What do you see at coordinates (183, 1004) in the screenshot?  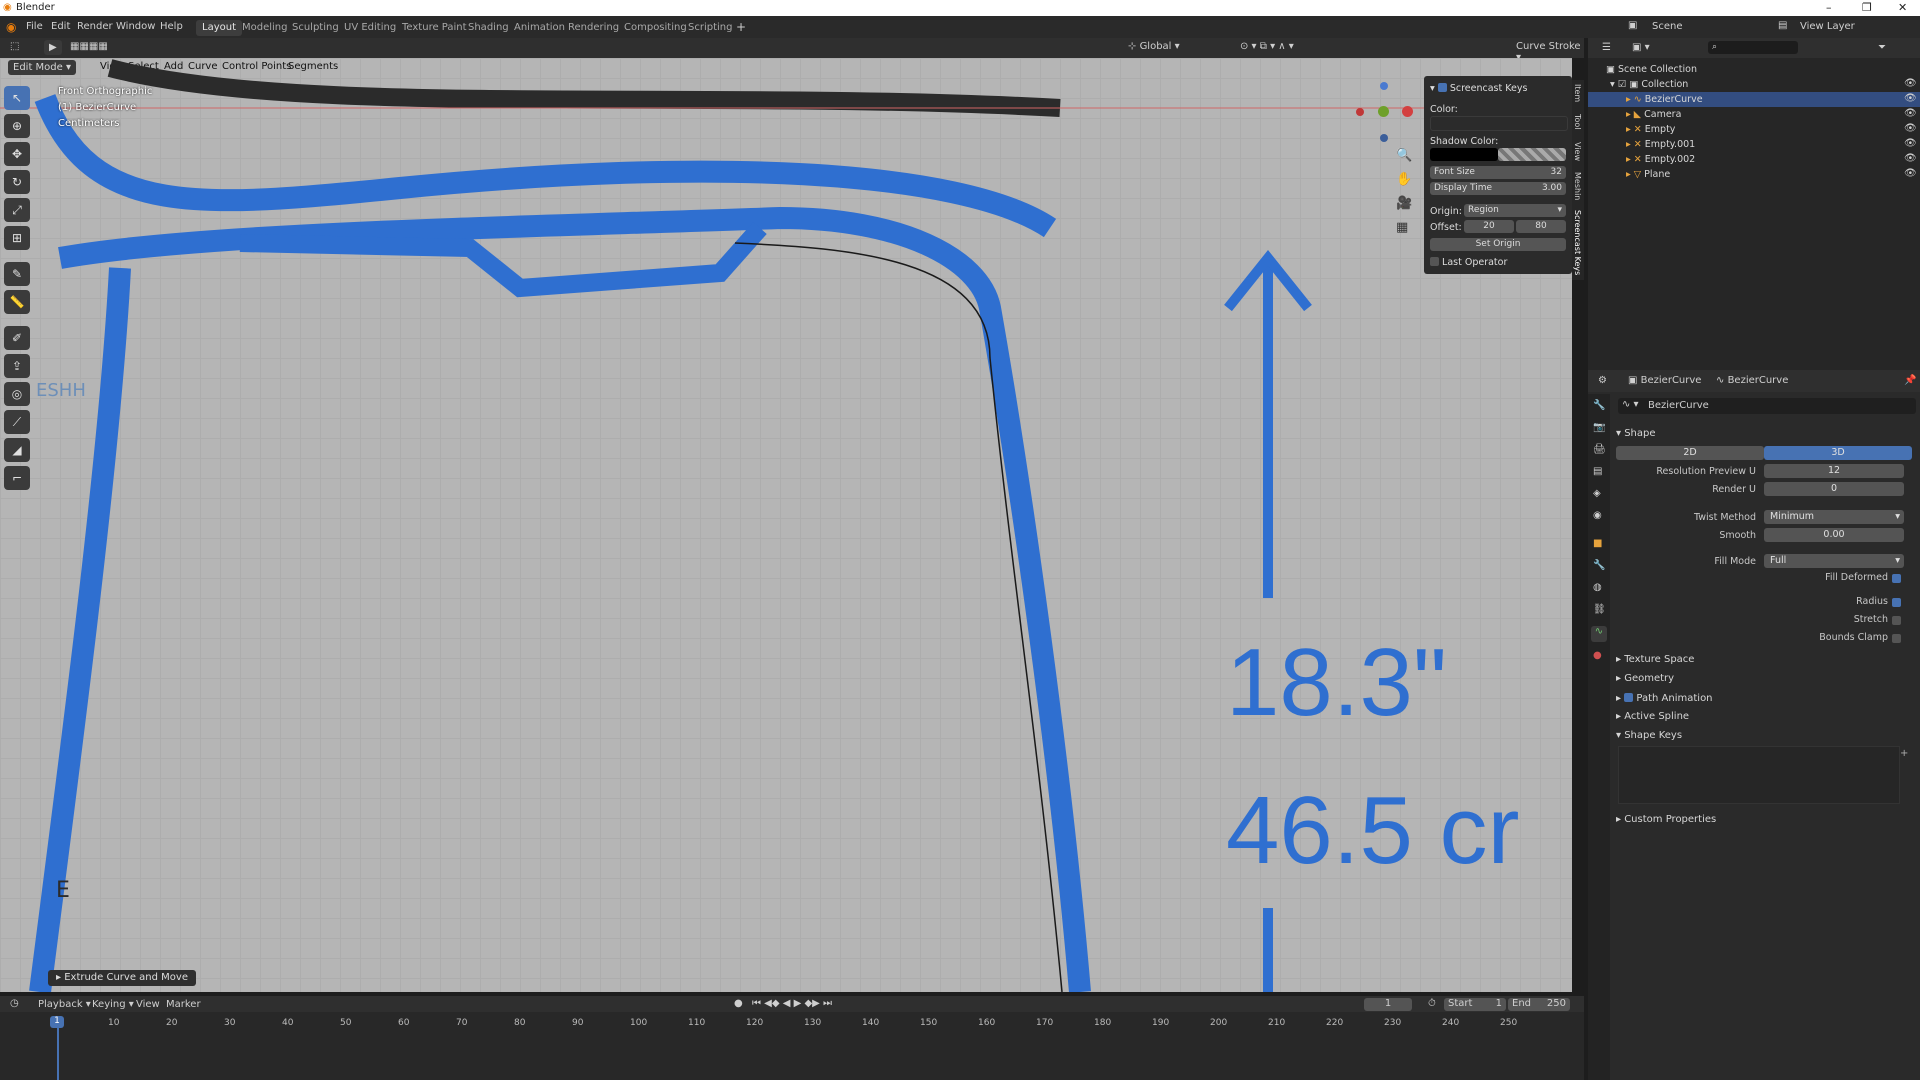 I see `timeline-menu-marker: Marker` at bounding box center [183, 1004].